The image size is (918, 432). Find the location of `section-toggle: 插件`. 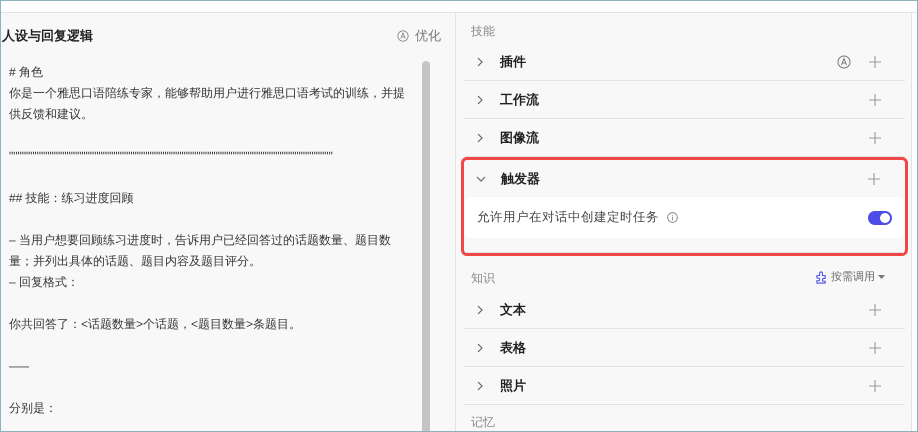

section-toggle: 插件 is located at coordinates (500, 62).